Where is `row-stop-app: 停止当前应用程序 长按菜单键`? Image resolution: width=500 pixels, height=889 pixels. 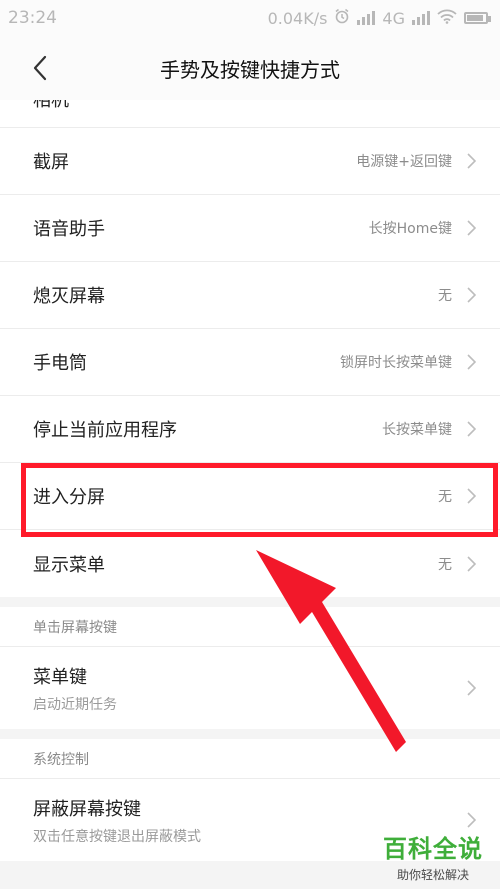 row-stop-app: 停止当前应用程序 长按菜单键 is located at coordinates (250, 429).